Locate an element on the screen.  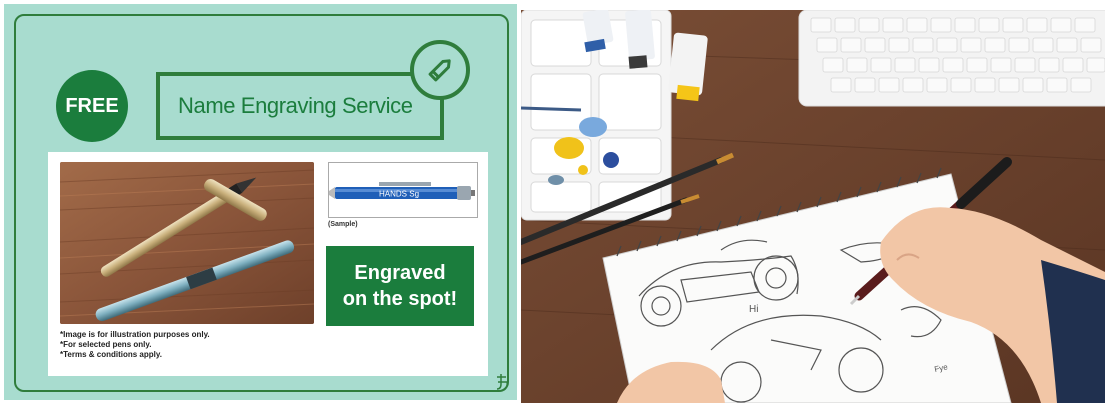
brand-logo-icon is located at coordinates (502, 382).